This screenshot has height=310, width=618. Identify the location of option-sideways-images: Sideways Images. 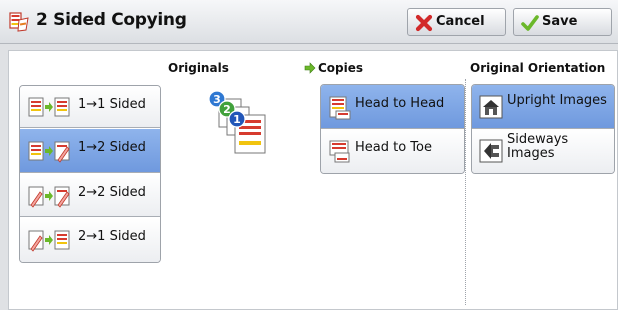
(543, 151).